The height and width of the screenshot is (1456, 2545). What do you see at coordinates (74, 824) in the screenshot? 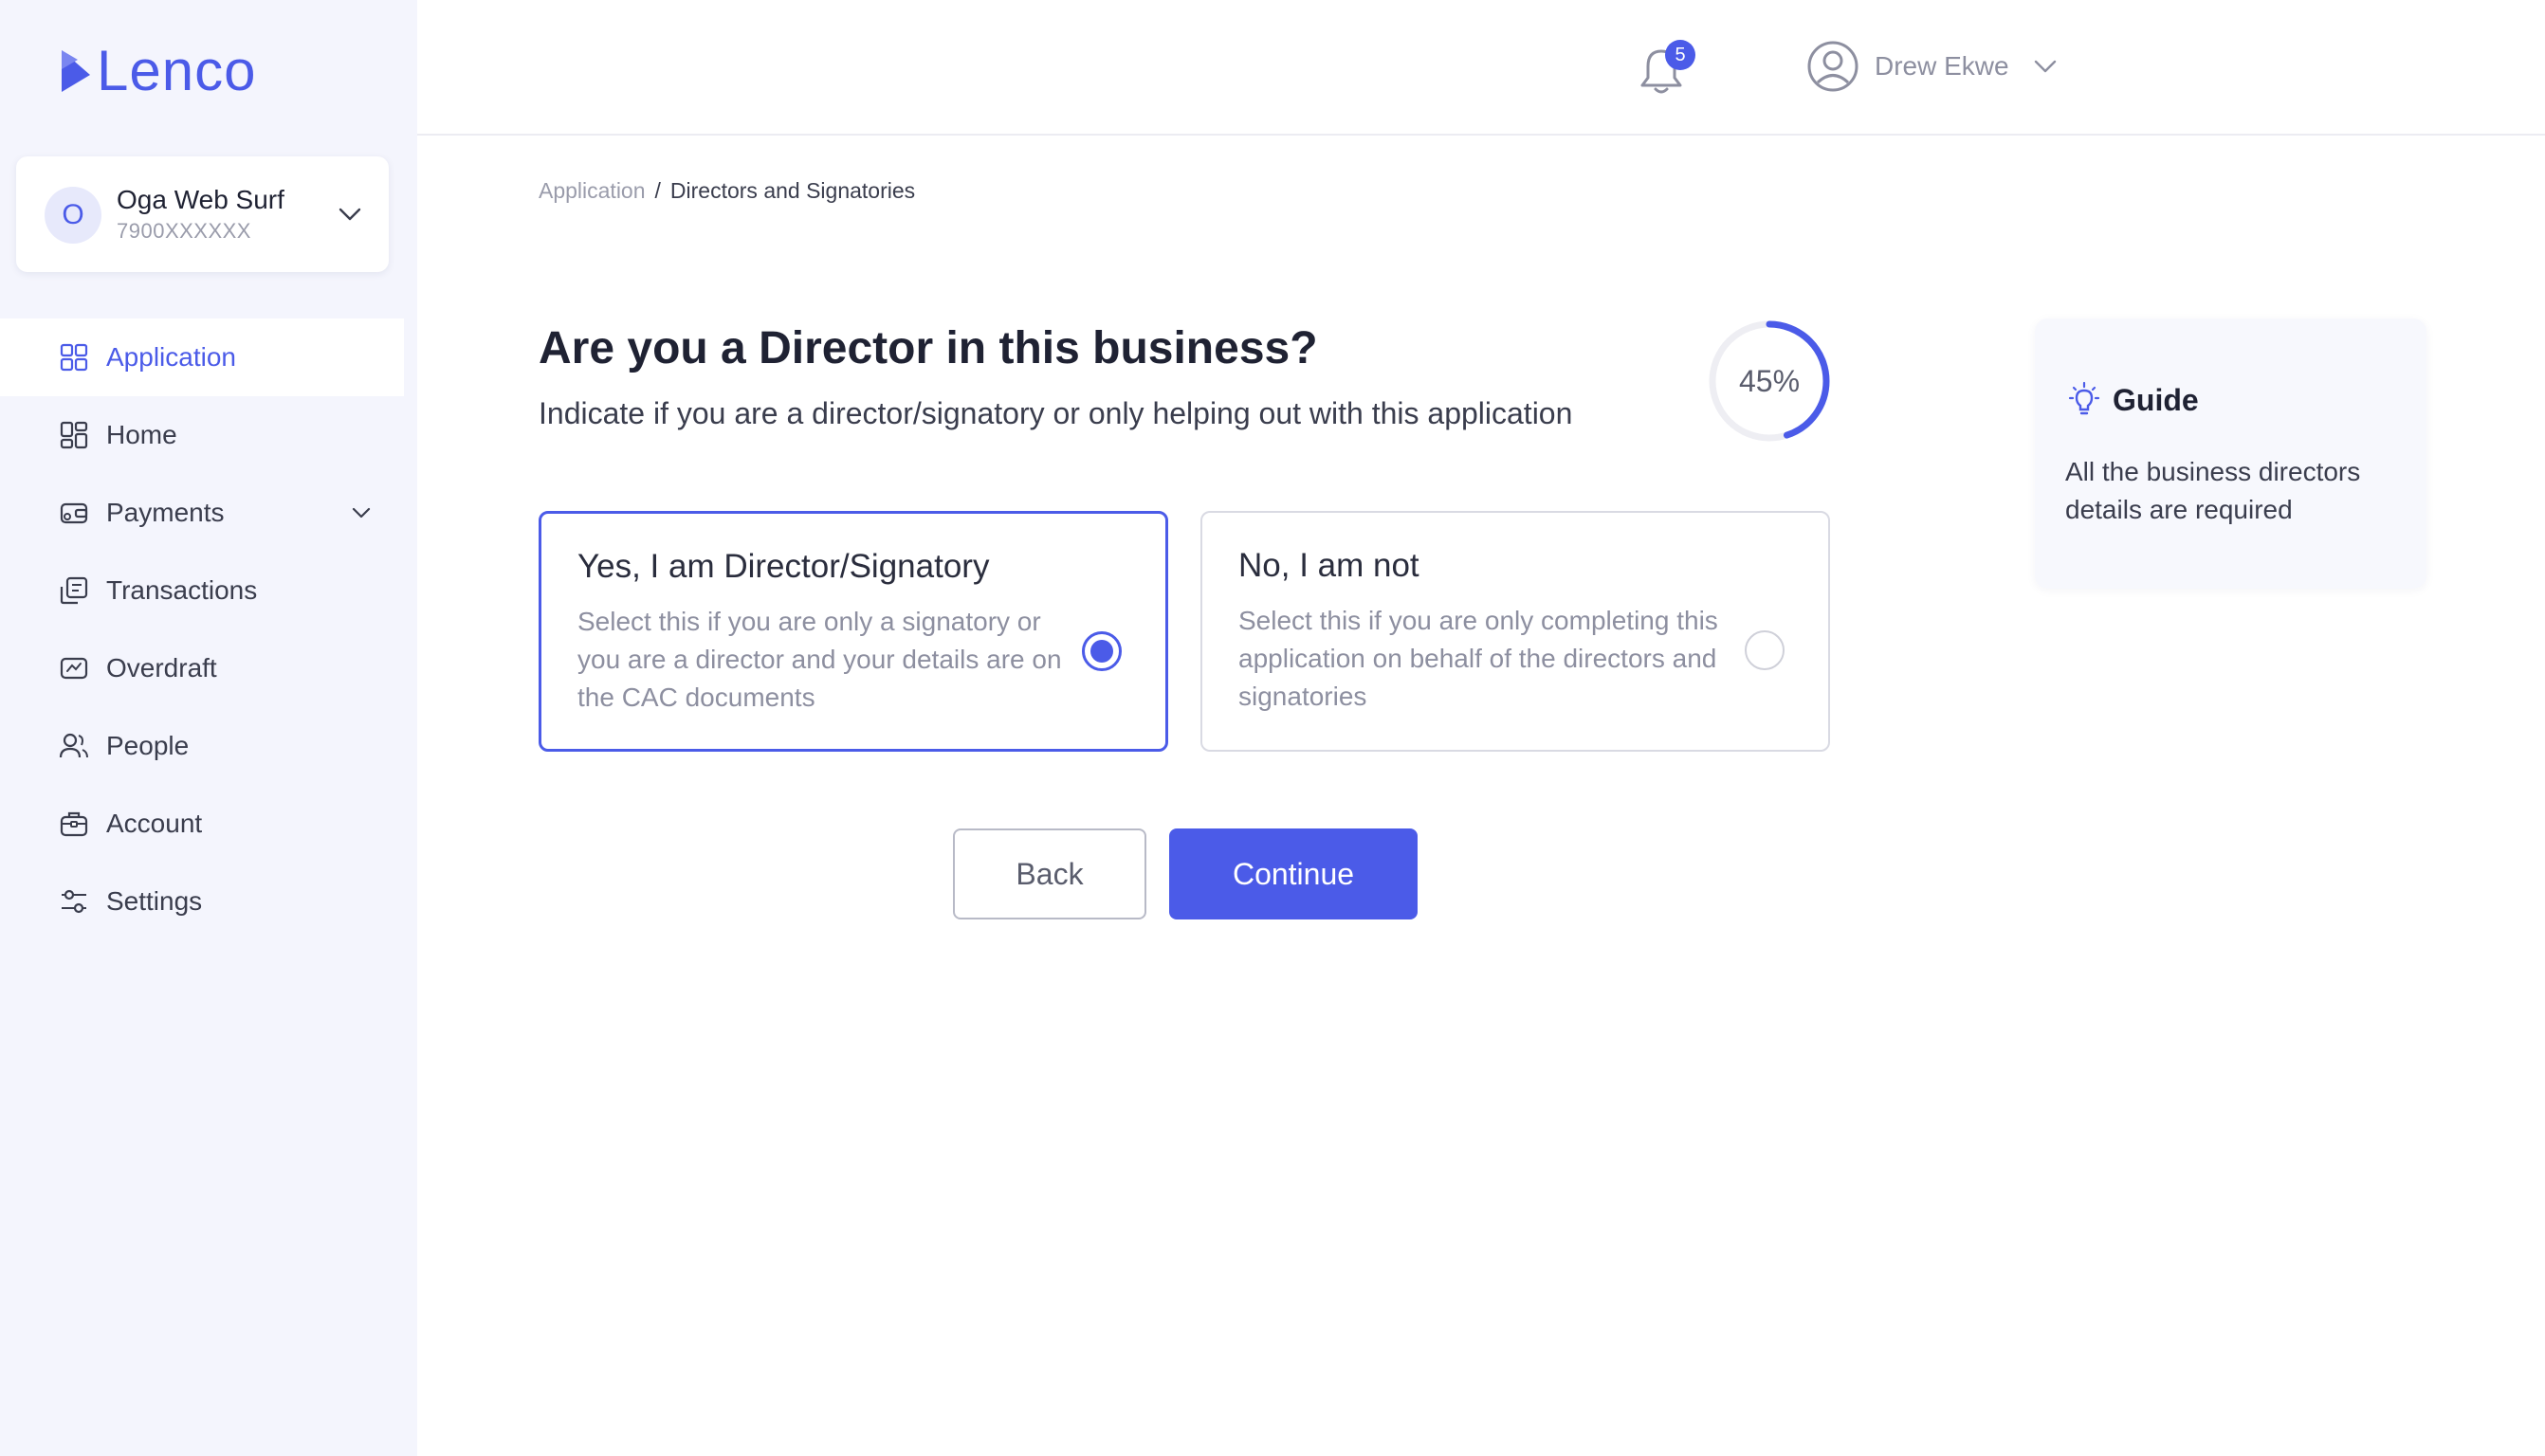
I see `account-briefcase-icon` at bounding box center [74, 824].